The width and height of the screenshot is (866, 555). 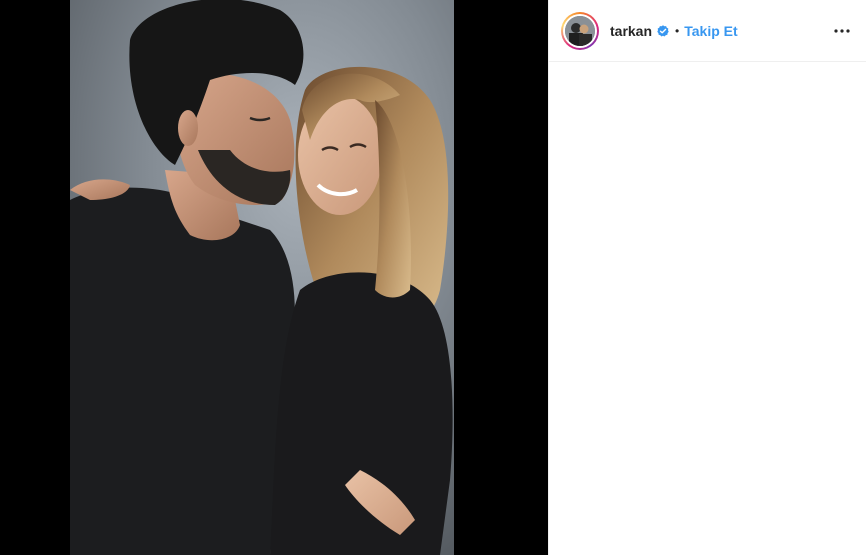 I want to click on more-options-icon, so click(x=842, y=31).